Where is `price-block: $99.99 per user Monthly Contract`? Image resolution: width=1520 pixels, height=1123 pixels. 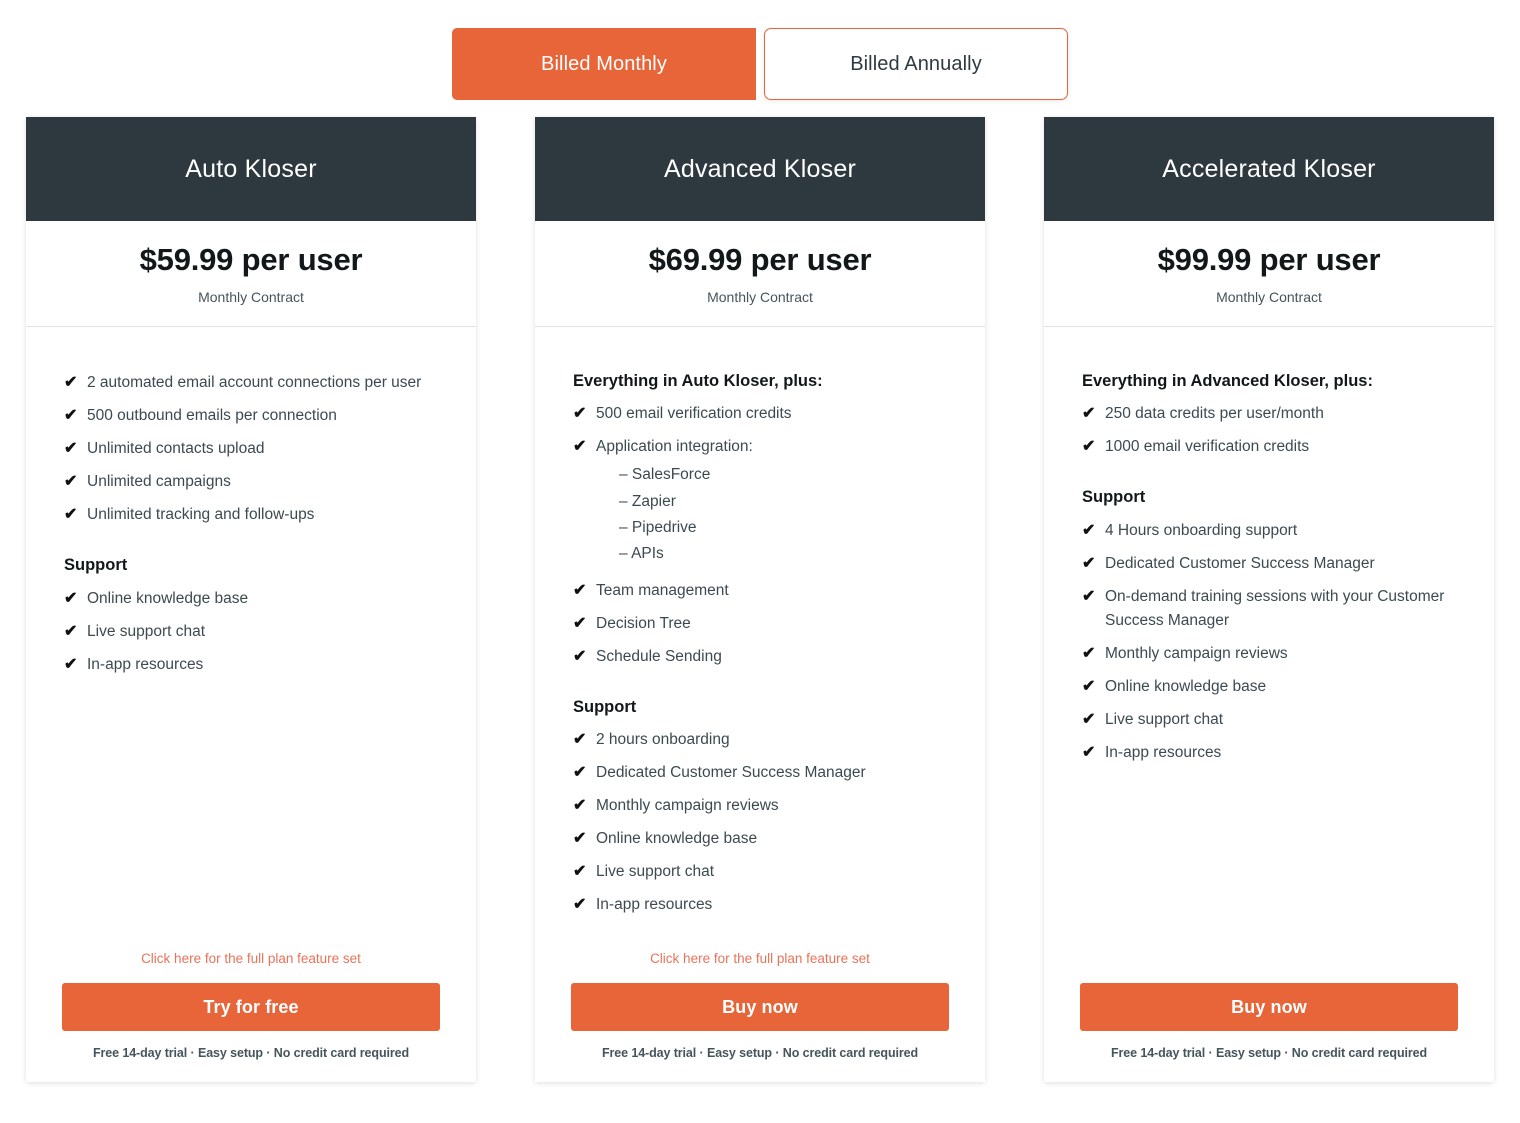 price-block: $99.99 per user Monthly Contract is located at coordinates (1269, 274).